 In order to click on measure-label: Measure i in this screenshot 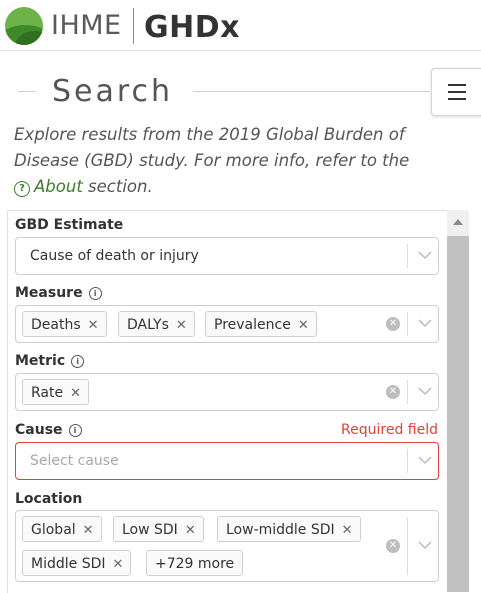, I will do `click(58, 293)`.